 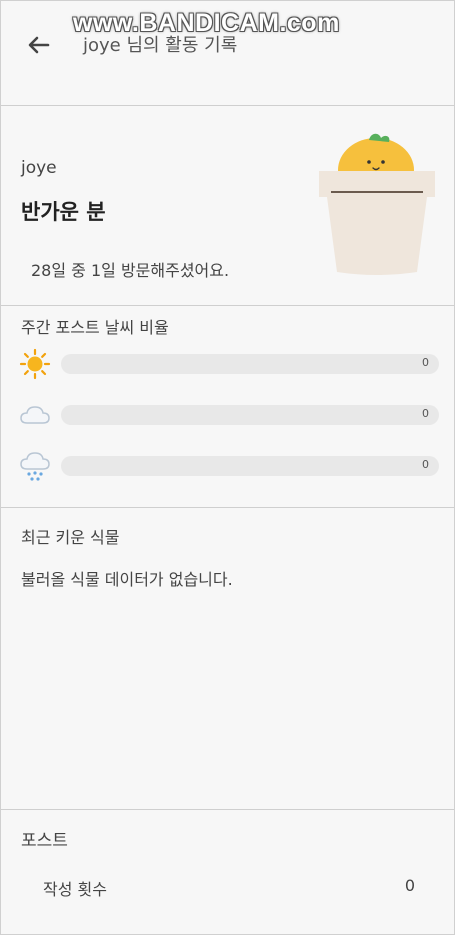 What do you see at coordinates (35, 364) in the screenshot?
I see `sun-icon` at bounding box center [35, 364].